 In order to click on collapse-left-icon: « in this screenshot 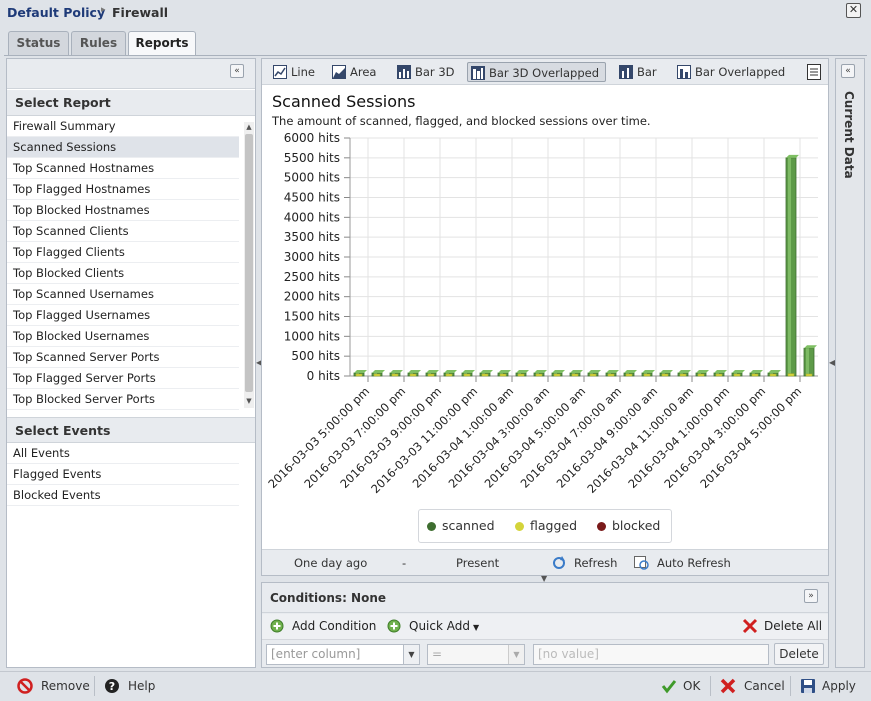, I will do `click(237, 71)`.